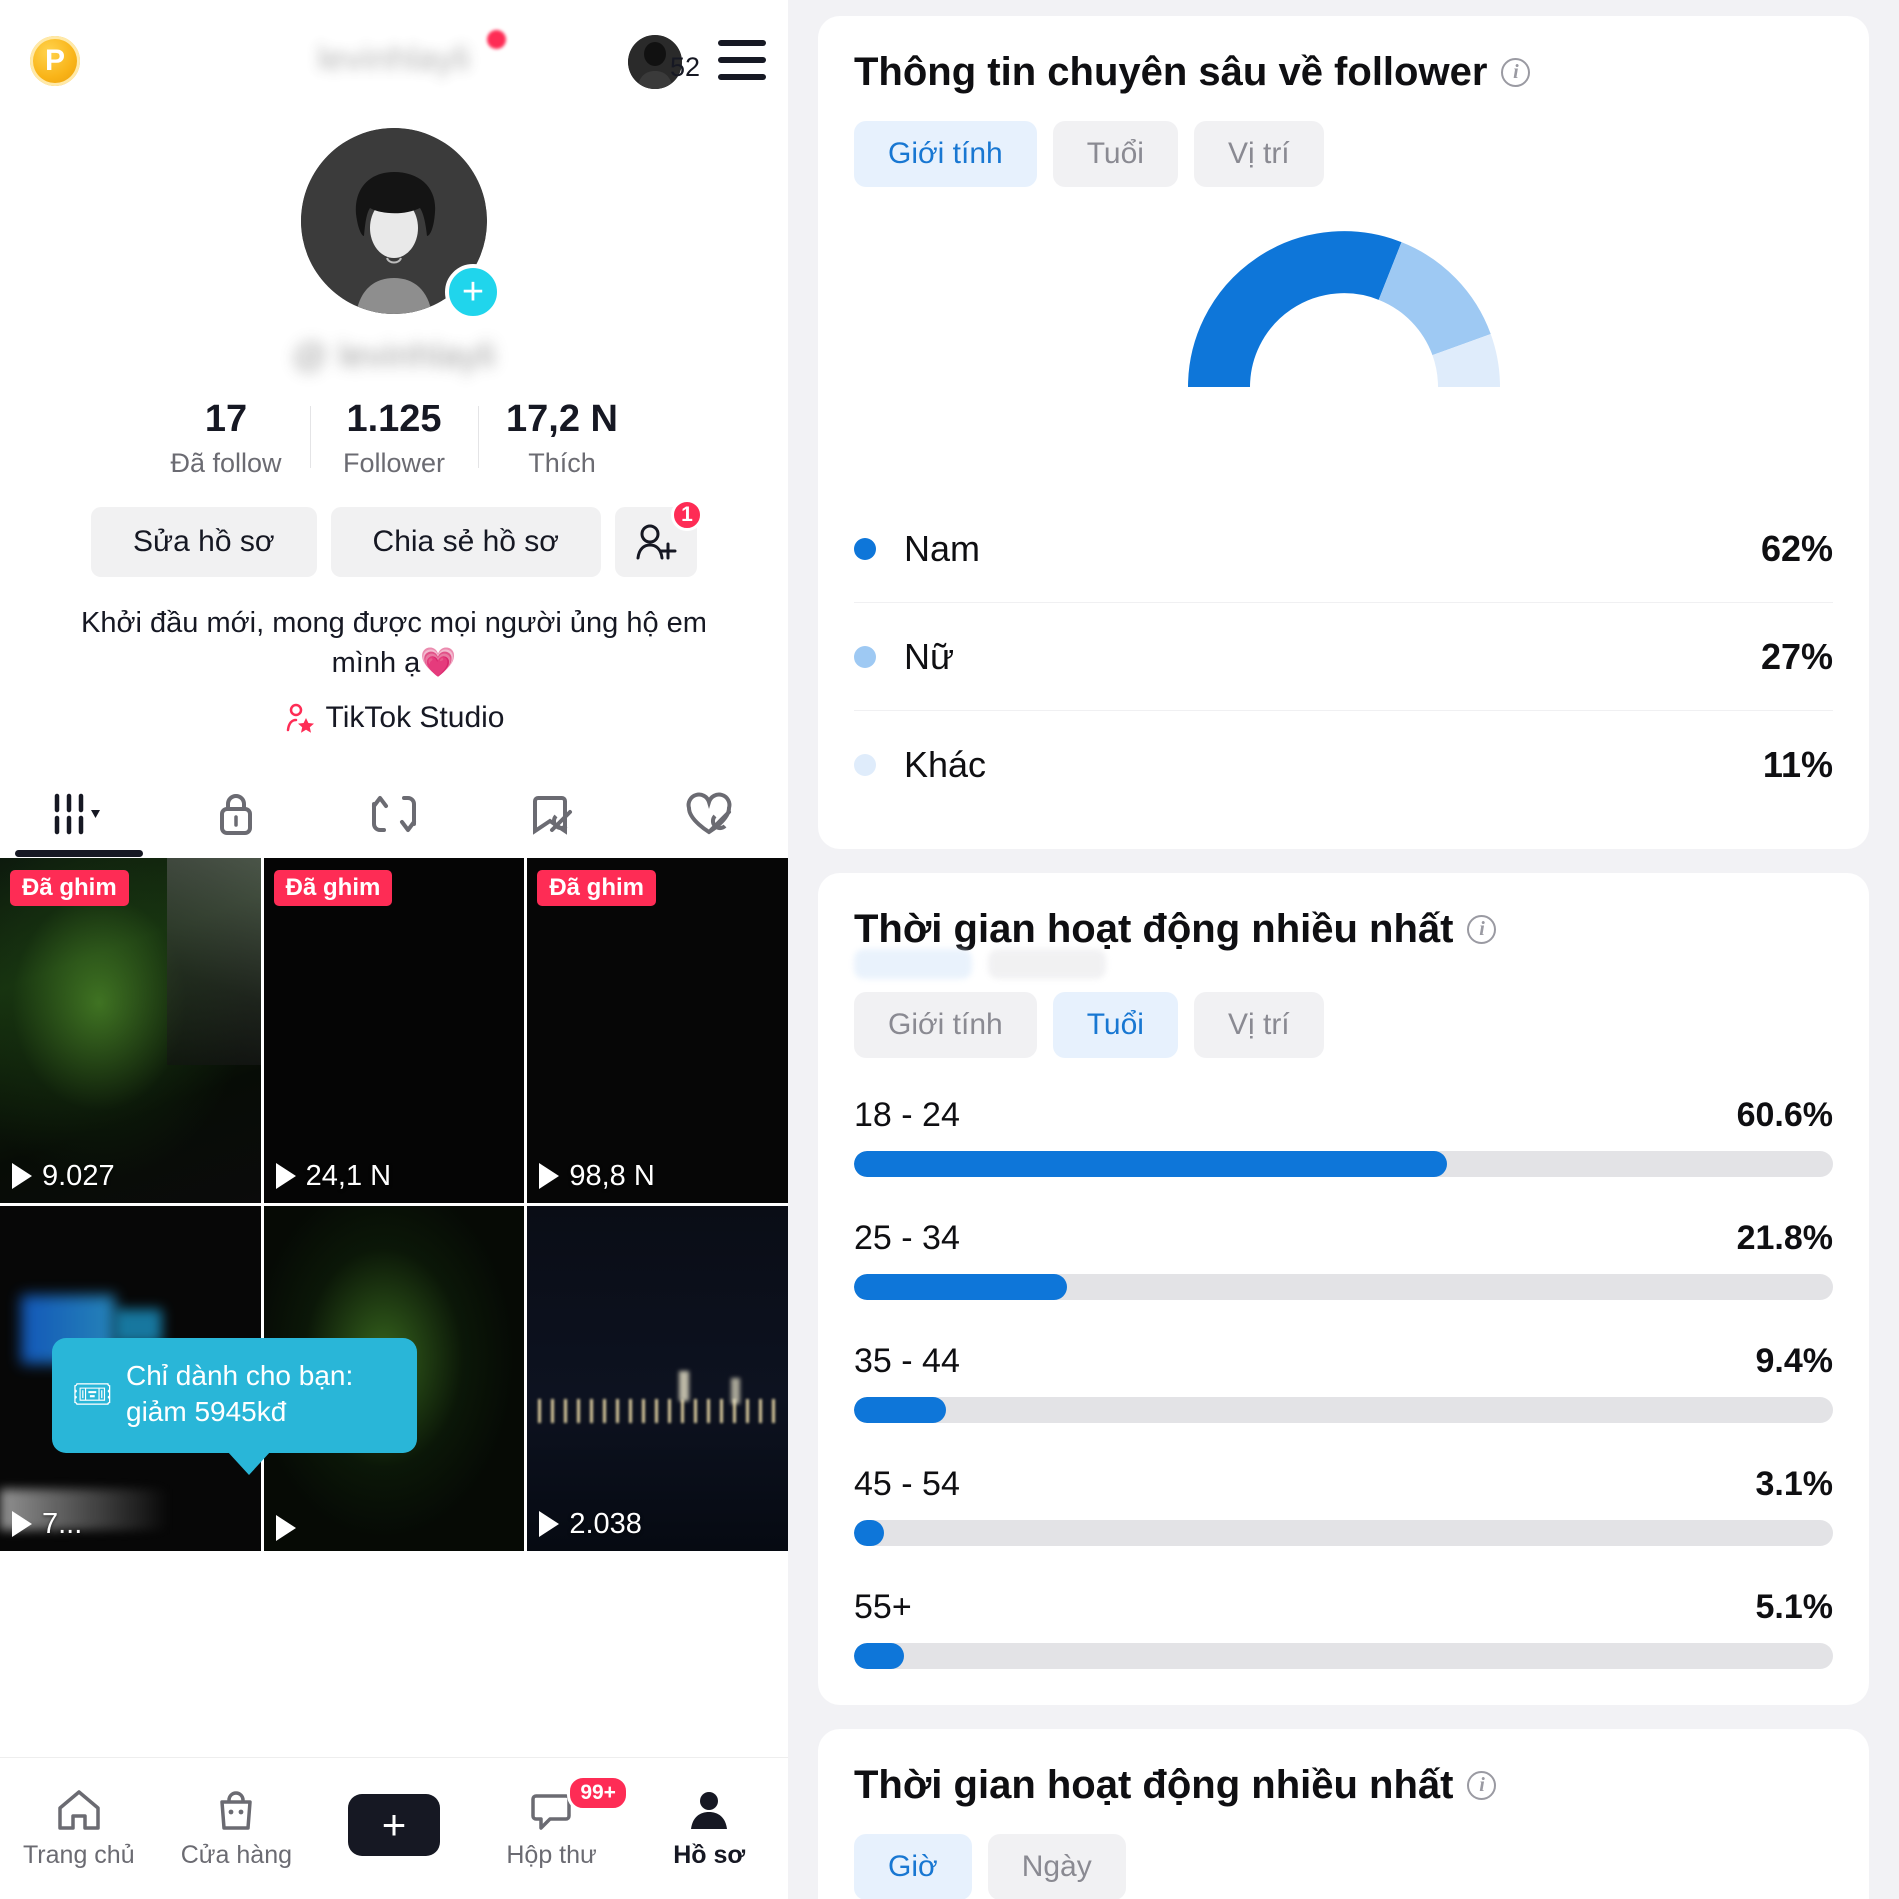 The width and height of the screenshot is (1899, 1899). What do you see at coordinates (552, 814) in the screenshot?
I see `tab-saved` at bounding box center [552, 814].